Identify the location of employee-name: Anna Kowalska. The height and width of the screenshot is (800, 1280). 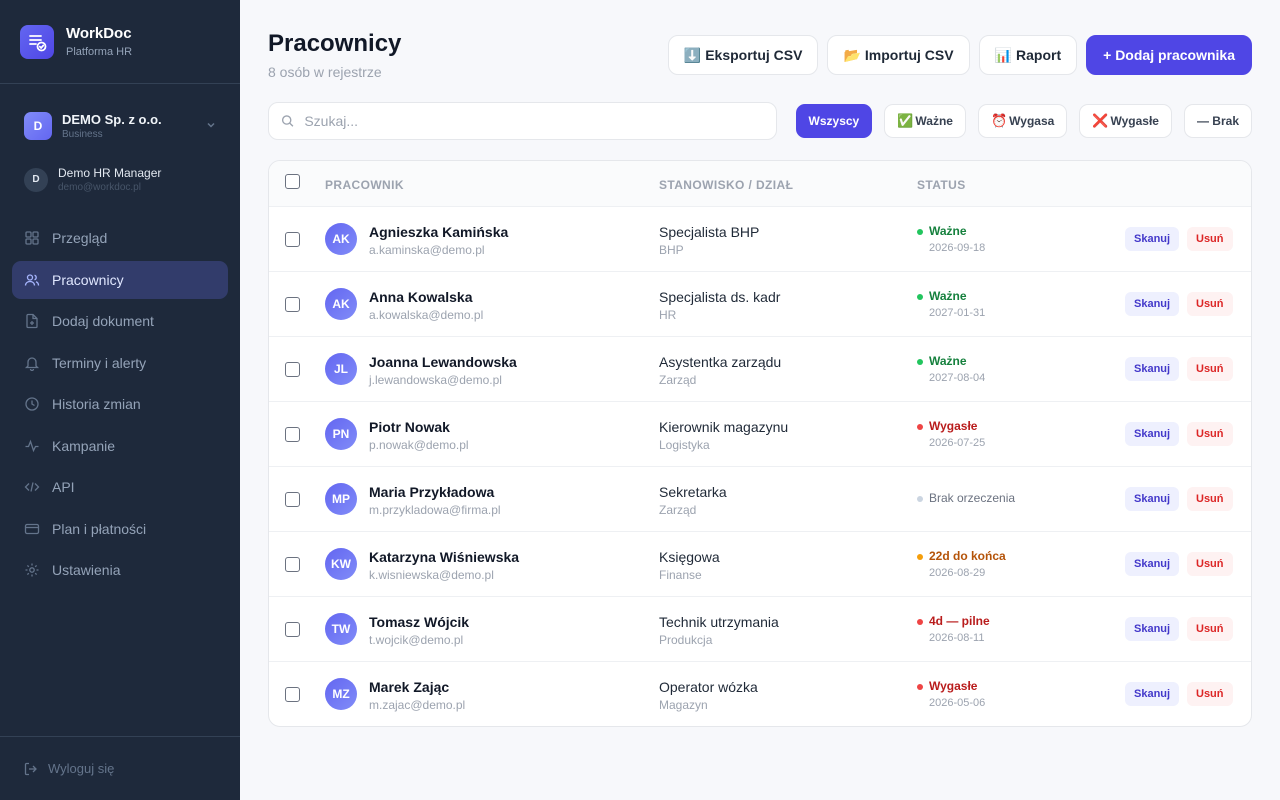
(420, 297).